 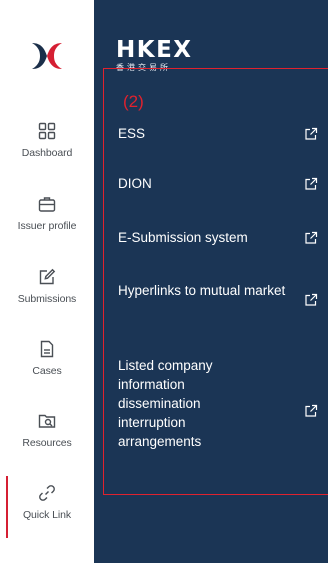 What do you see at coordinates (183, 237) in the screenshot?
I see `quick-link-label: E-Submission system` at bounding box center [183, 237].